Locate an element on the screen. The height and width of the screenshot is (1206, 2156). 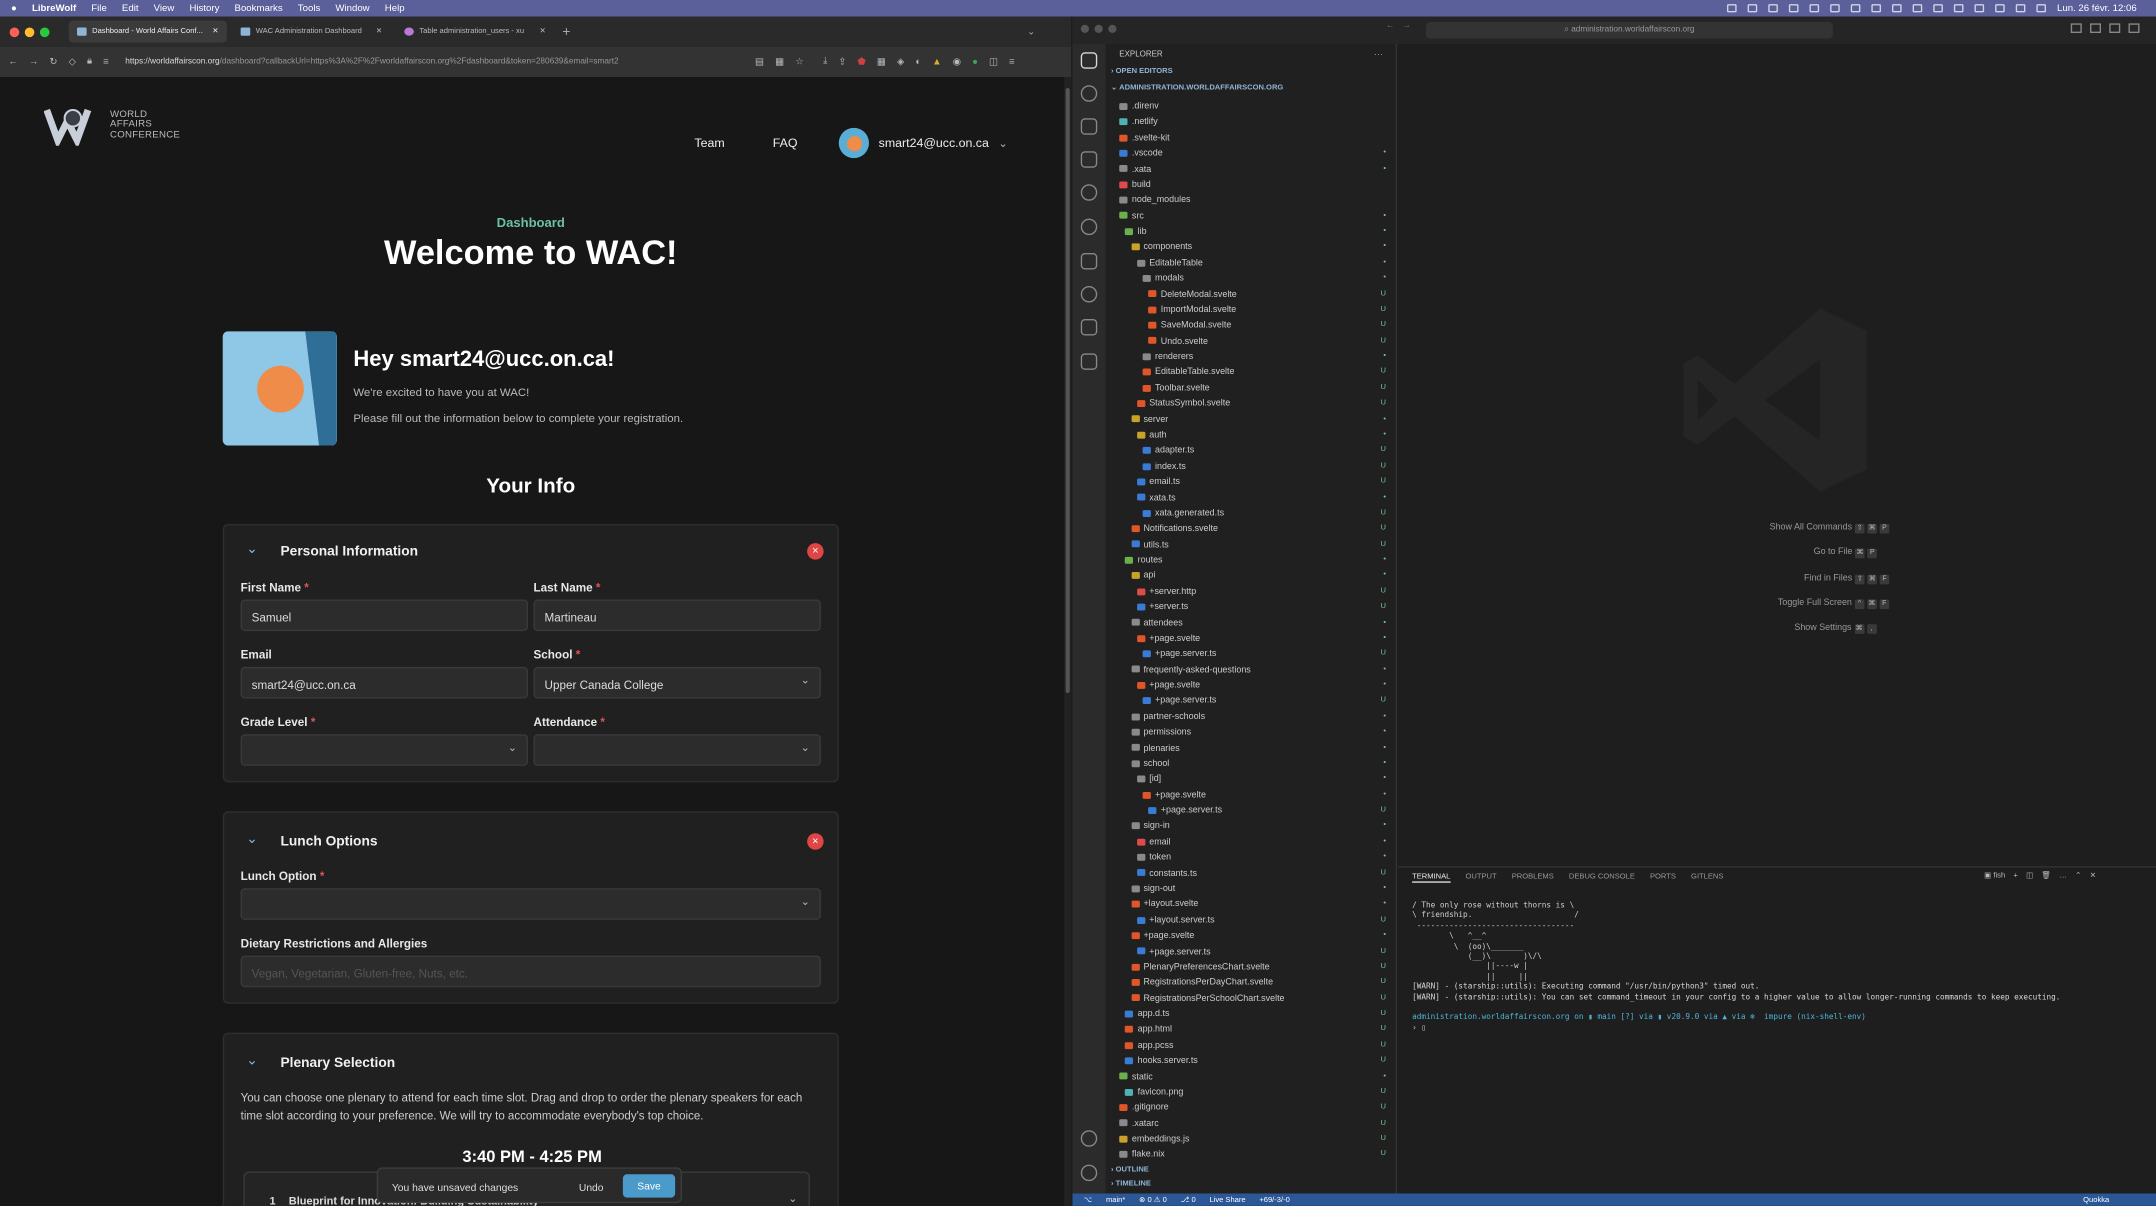
tree-item: RegistrationsPerSchoolChart.svelte U is located at coordinates (1252, 998).